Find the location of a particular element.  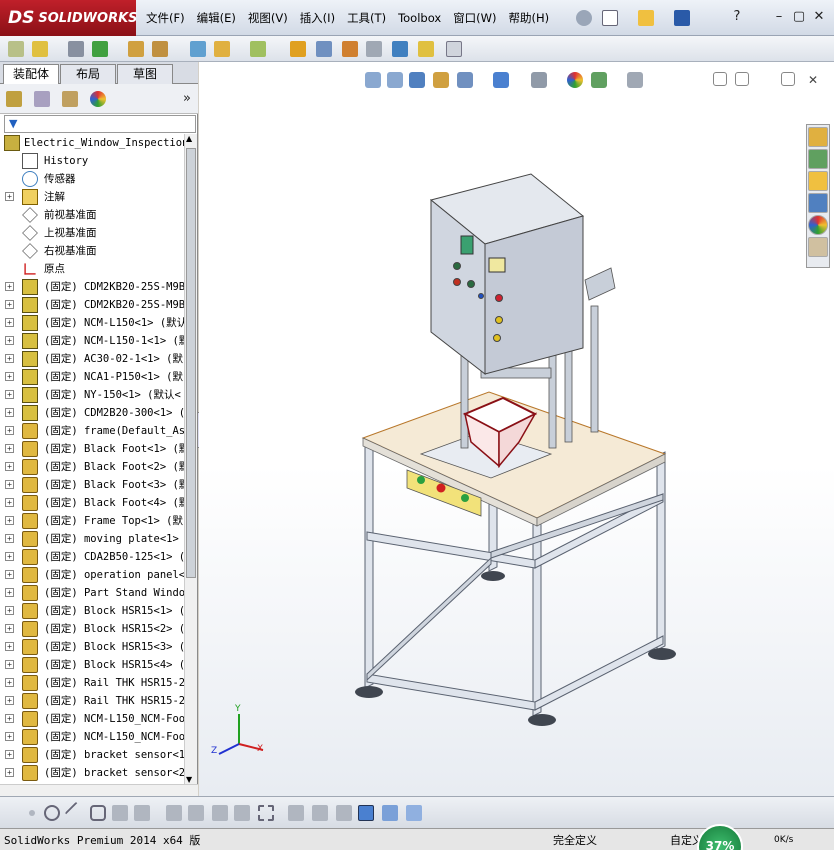

smart-fastener-icon is located at coordinates (160, 49).